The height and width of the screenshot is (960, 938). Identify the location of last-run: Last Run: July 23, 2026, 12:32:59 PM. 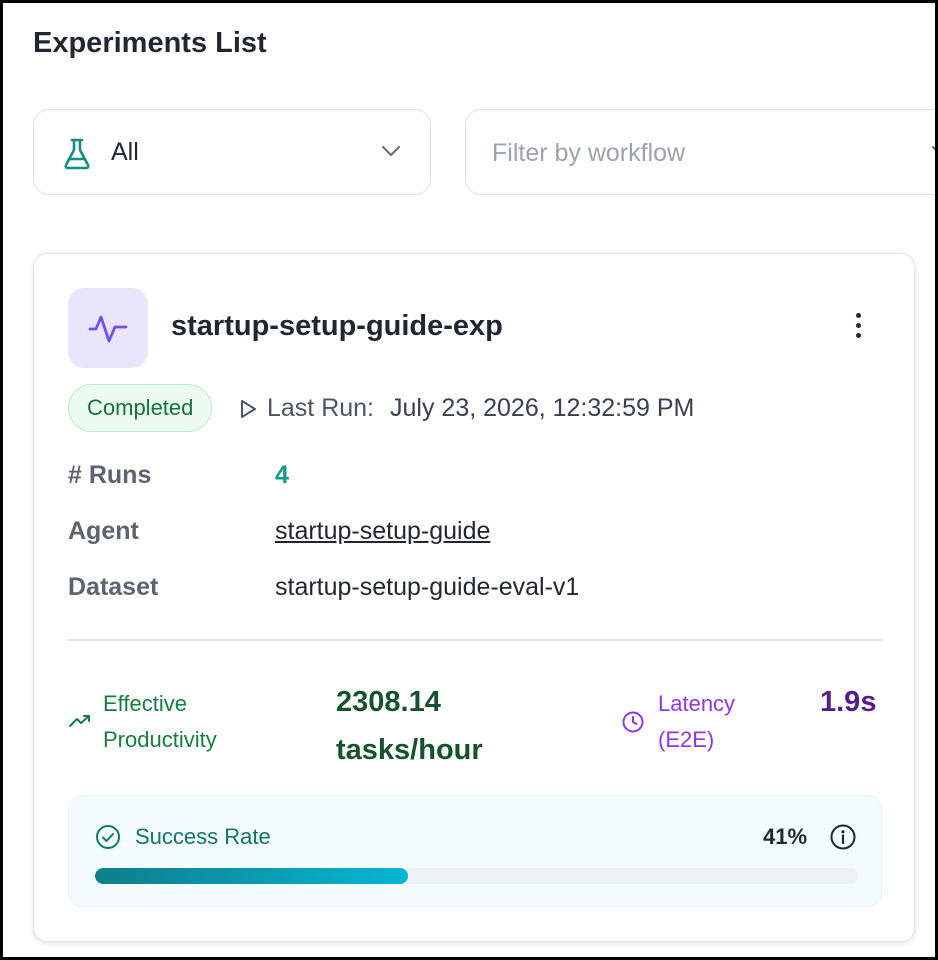
(465, 408).